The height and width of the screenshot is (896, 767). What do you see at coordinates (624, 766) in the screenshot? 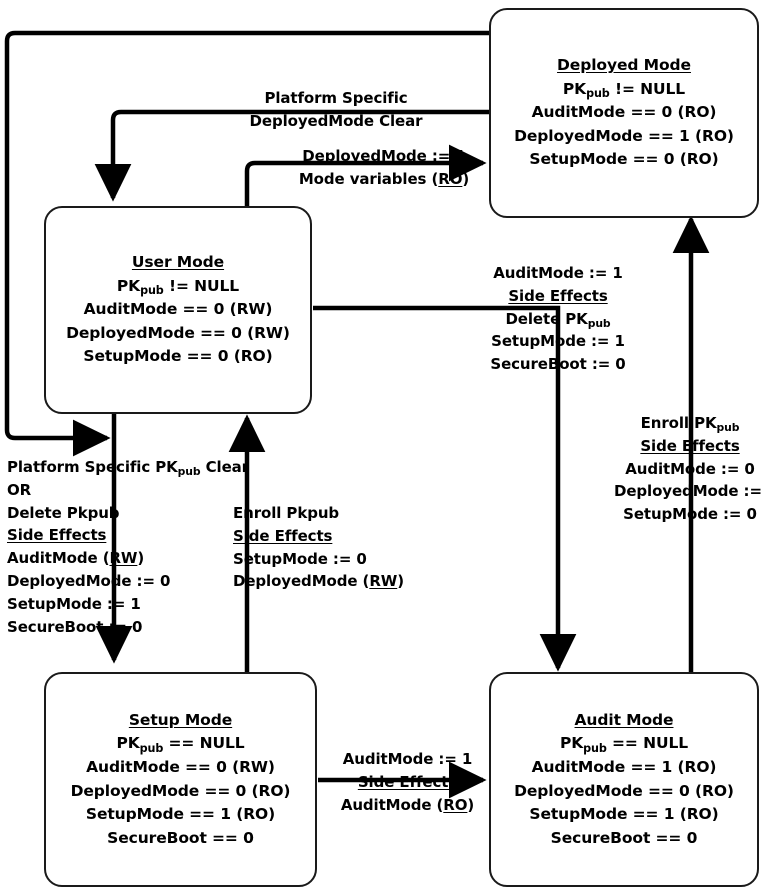
I see `node-line: AuditMode == 1 (RO)` at bounding box center [624, 766].